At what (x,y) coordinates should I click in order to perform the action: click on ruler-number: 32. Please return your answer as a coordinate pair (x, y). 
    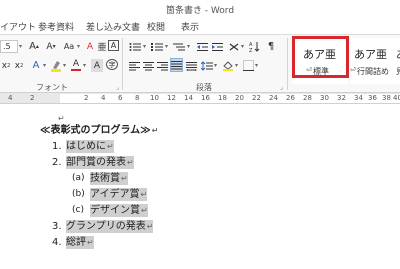
    Looking at the image, I should click on (341, 98).